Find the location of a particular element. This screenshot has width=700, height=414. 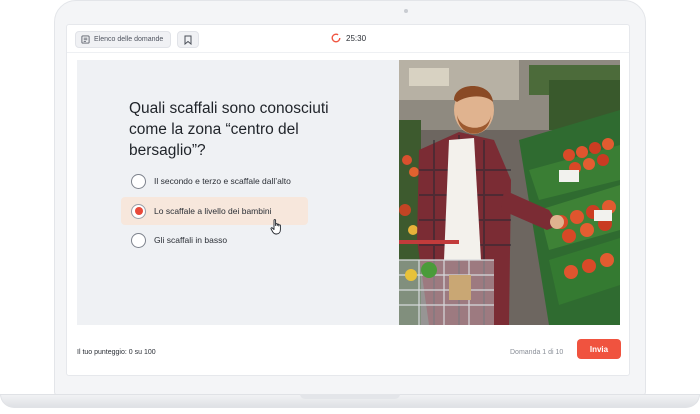

answer-option-label: Gli scaffali in basso is located at coordinates (191, 240).